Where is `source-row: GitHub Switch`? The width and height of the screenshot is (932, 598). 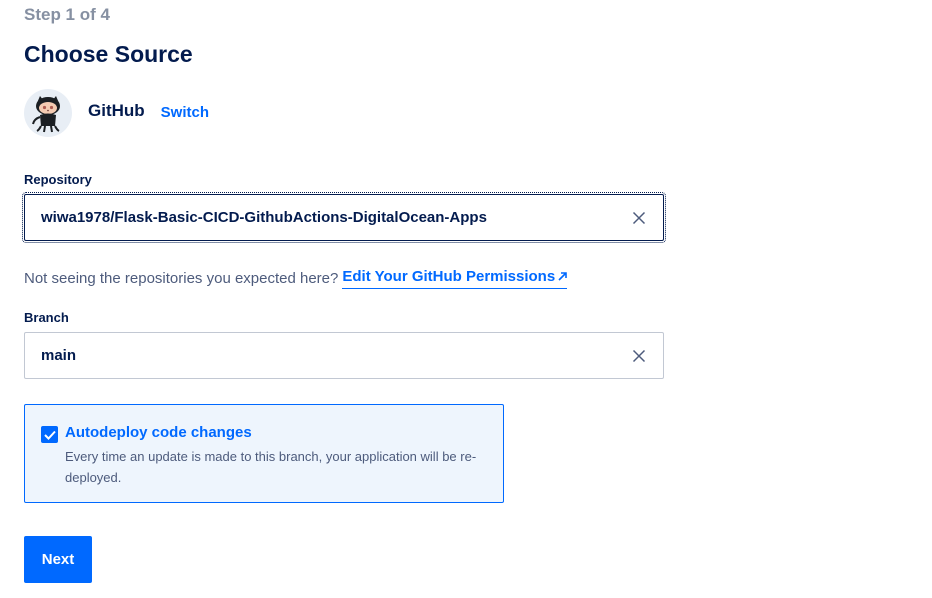
source-row: GitHub Switch is located at coordinates (116, 113).